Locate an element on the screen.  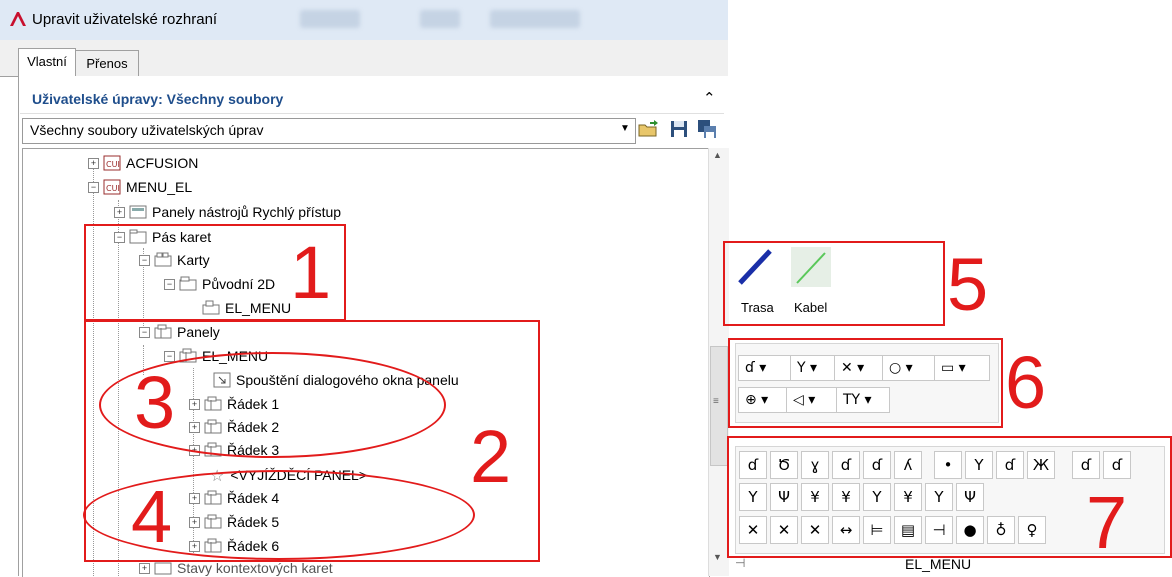
open-file-icon is located at coordinates (648, 129).